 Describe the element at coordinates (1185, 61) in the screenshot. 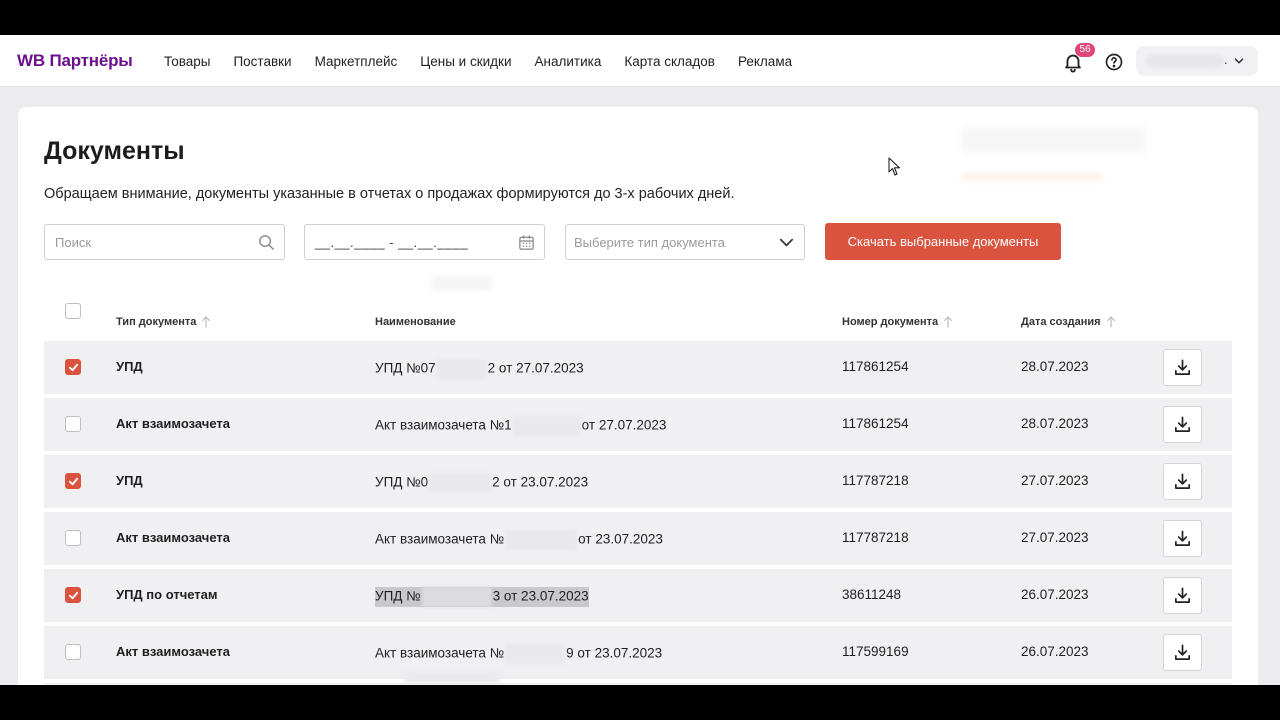

I see `account-name-redacted` at that location.